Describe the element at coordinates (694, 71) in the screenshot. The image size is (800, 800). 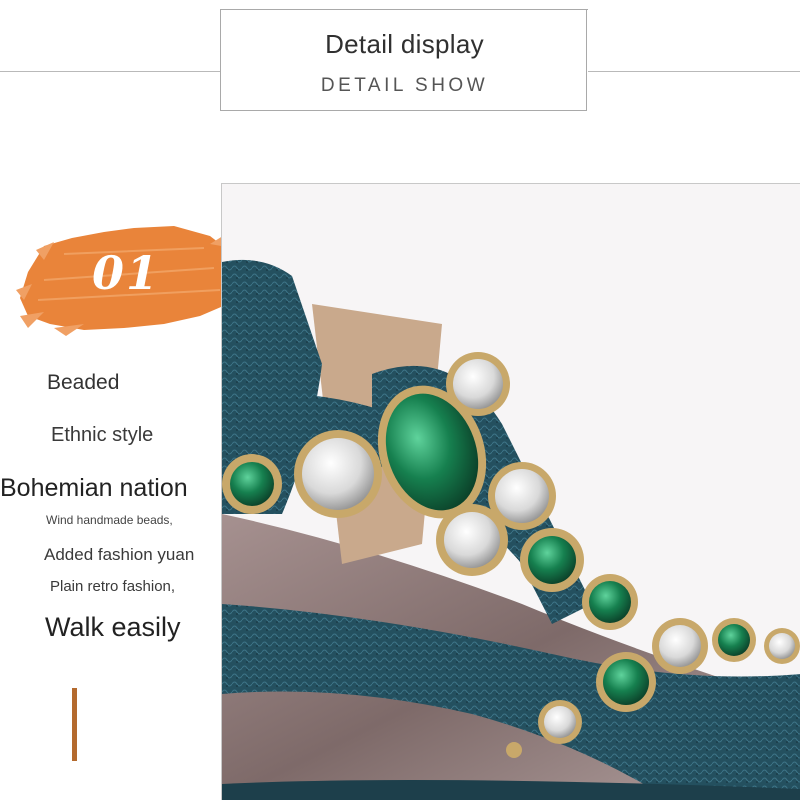
I see `header-divider-right` at that location.